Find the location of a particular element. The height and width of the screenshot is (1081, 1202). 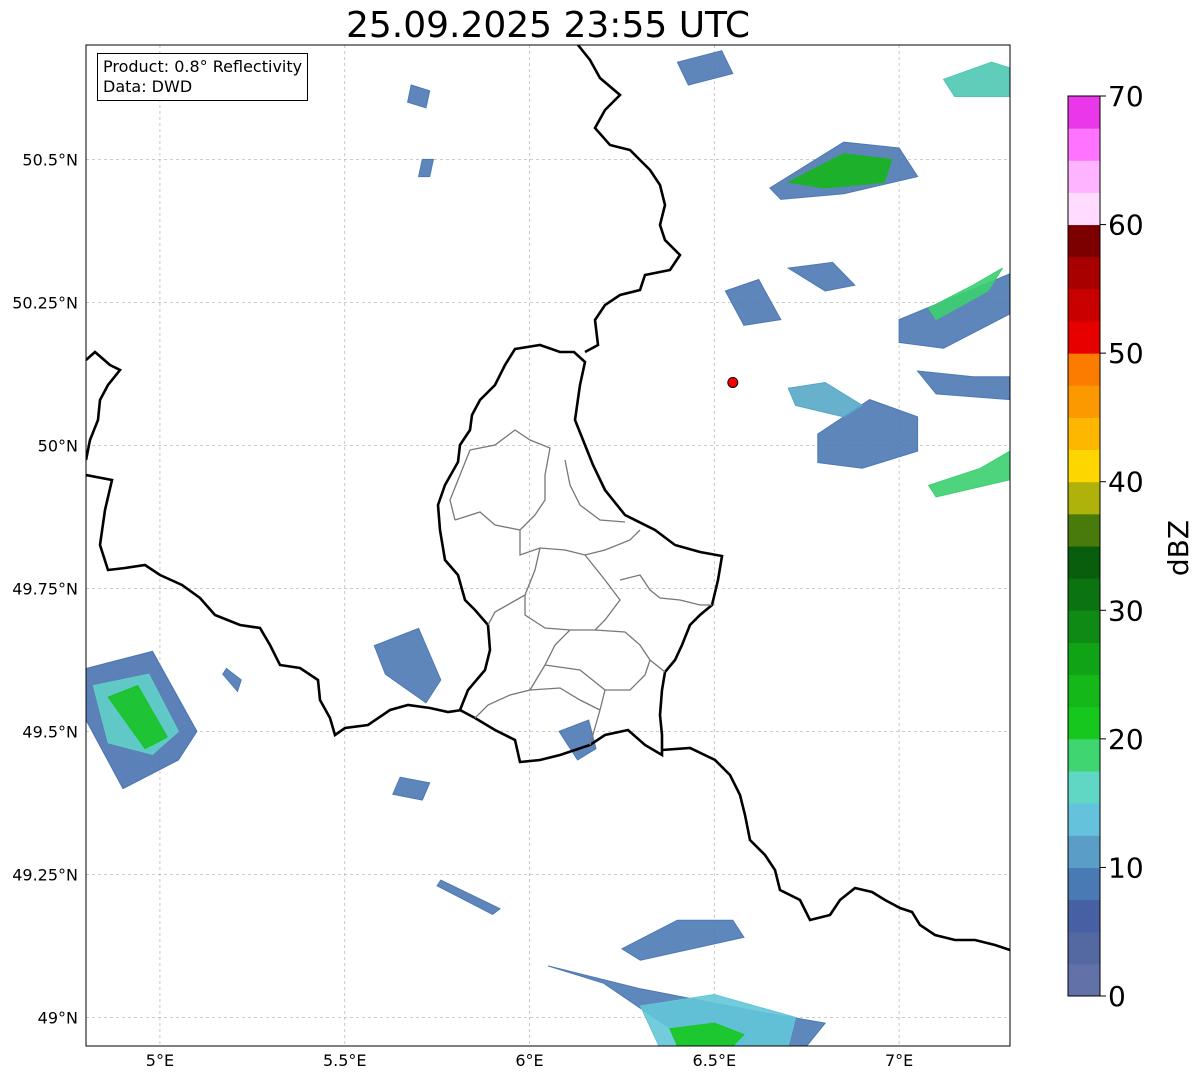

x-tick-label: 5°E is located at coordinates (160, 1060).